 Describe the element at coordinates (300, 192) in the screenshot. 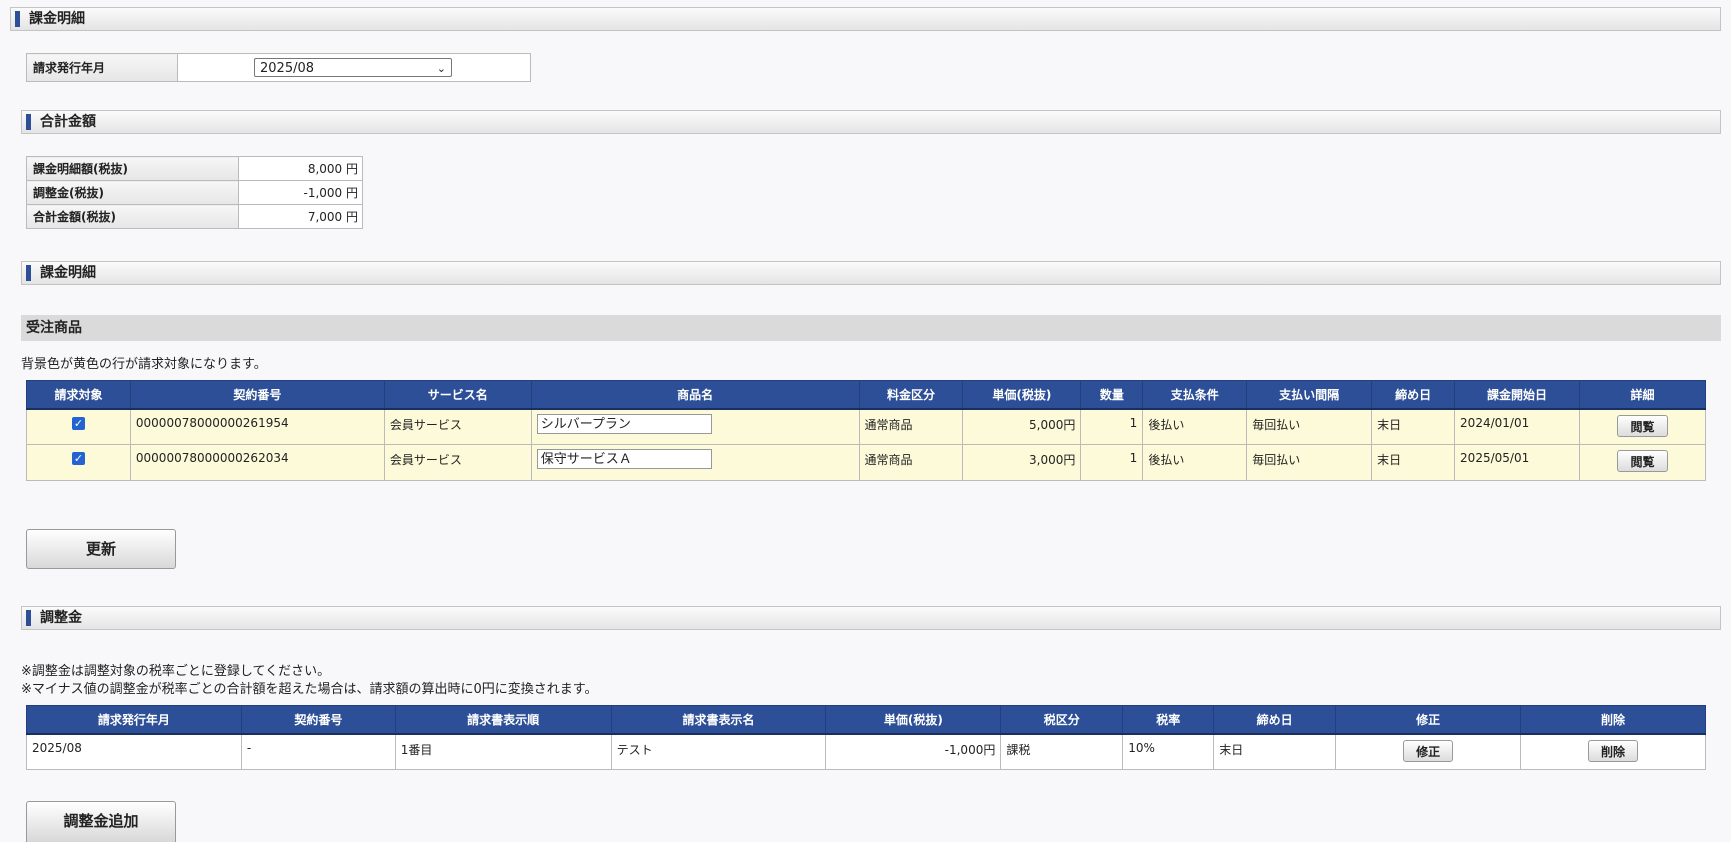

I see `totals-value: -1,000 円` at that location.